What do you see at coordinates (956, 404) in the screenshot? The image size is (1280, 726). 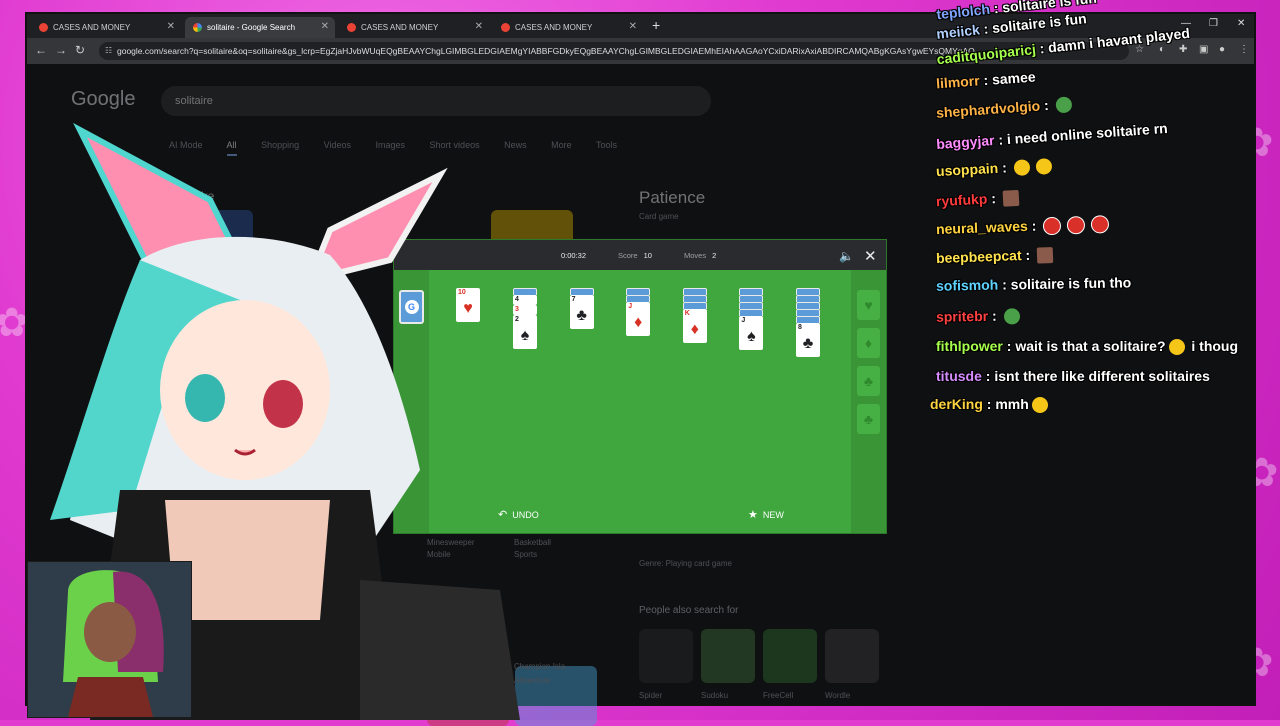 I see `chat-username: derKing` at bounding box center [956, 404].